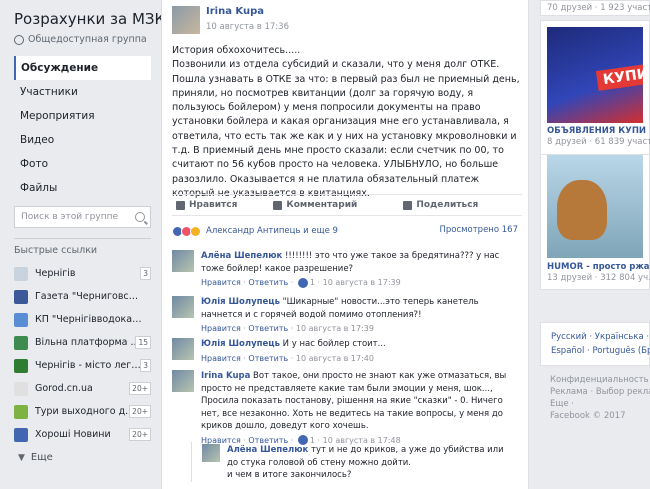 The height and width of the screenshot is (489, 650). What do you see at coordinates (143, 342) in the screenshot?
I see `notification-count-badge: 15` at bounding box center [143, 342].